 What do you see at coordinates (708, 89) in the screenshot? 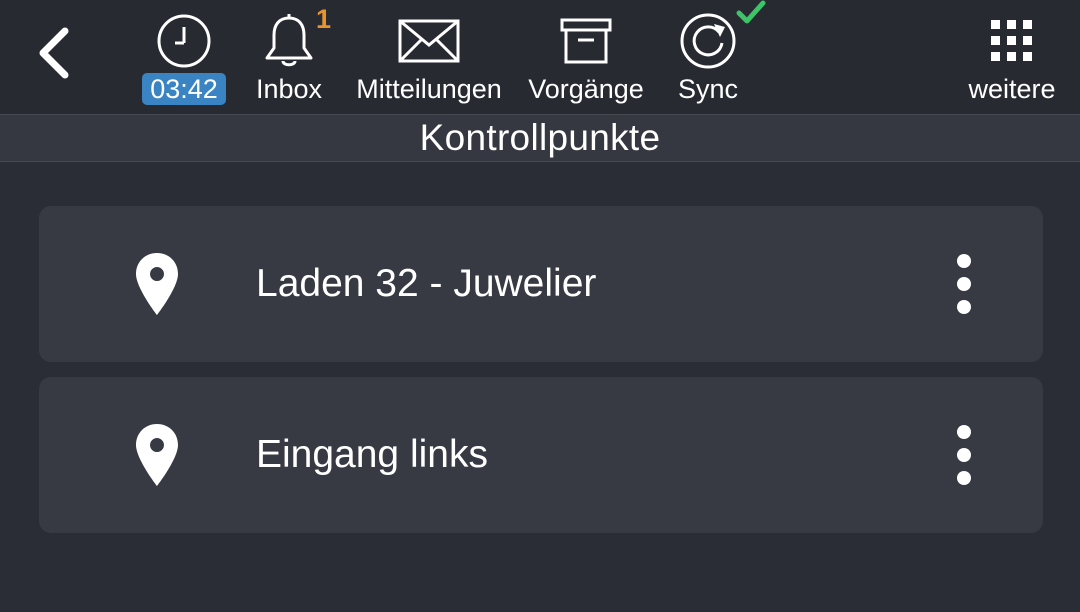
I see `sync-label: Sync` at bounding box center [708, 89].